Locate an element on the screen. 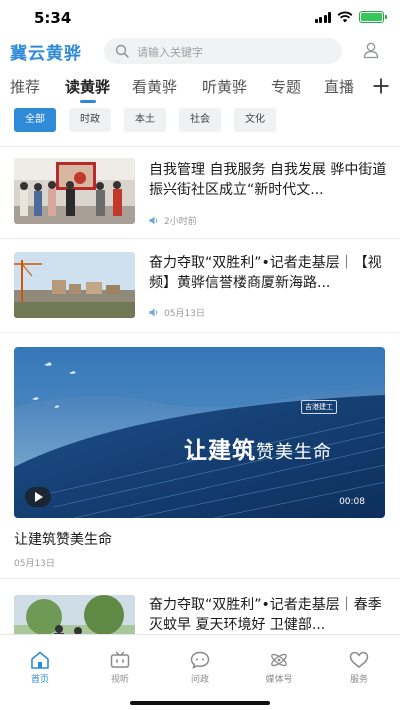  chip-local: 本土 is located at coordinates (145, 120).